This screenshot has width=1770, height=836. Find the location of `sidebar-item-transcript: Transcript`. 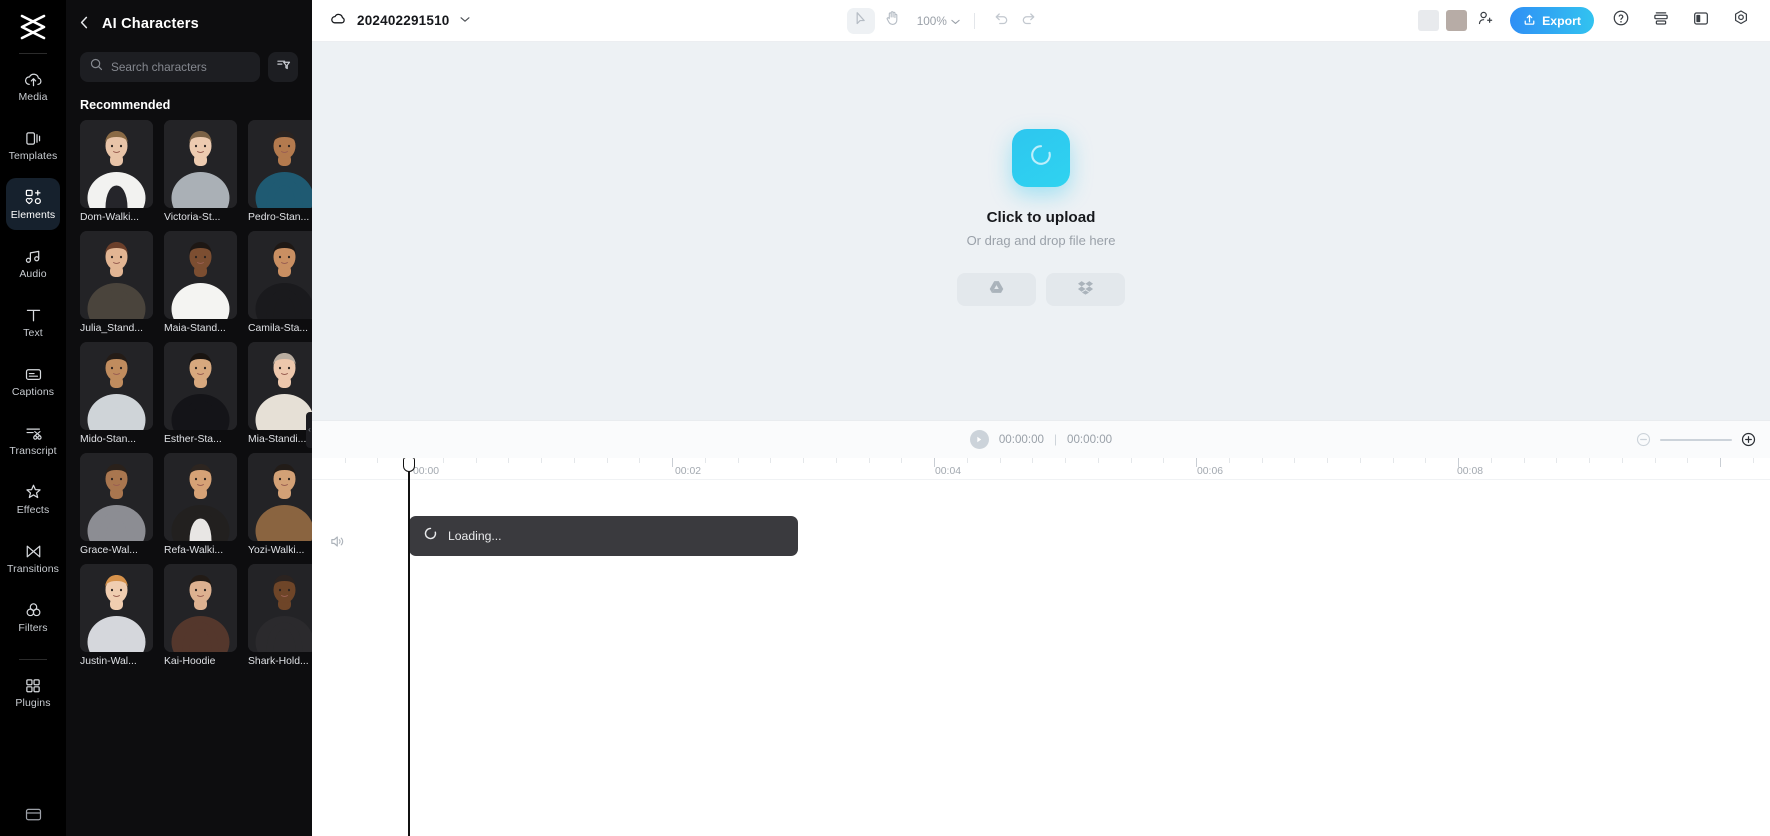

sidebar-item-transcript: Transcript is located at coordinates (33, 440).